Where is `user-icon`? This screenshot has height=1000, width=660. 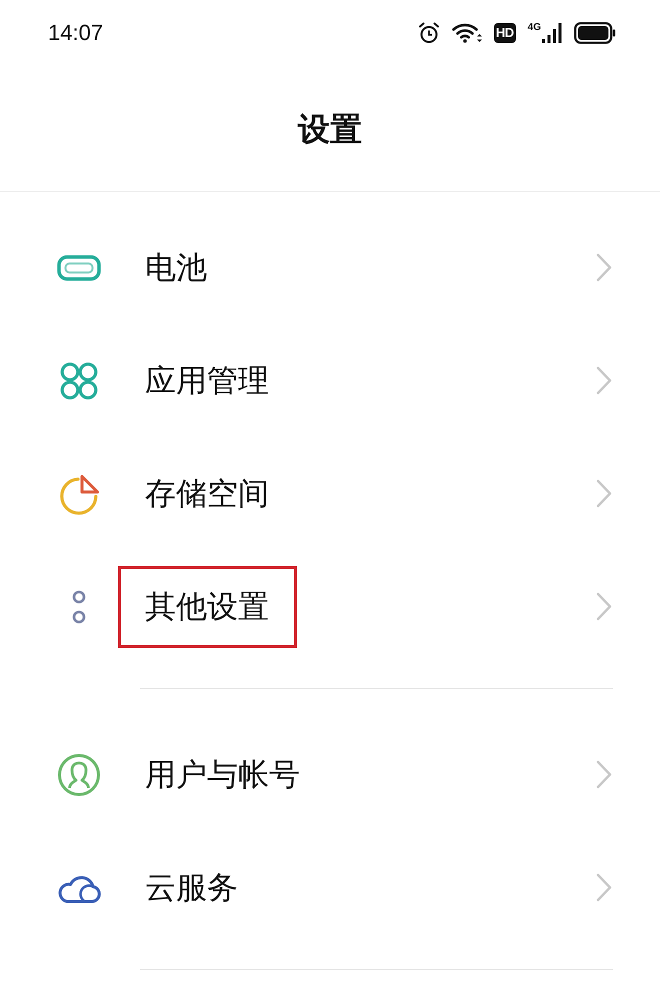
user-icon is located at coordinates (79, 774).